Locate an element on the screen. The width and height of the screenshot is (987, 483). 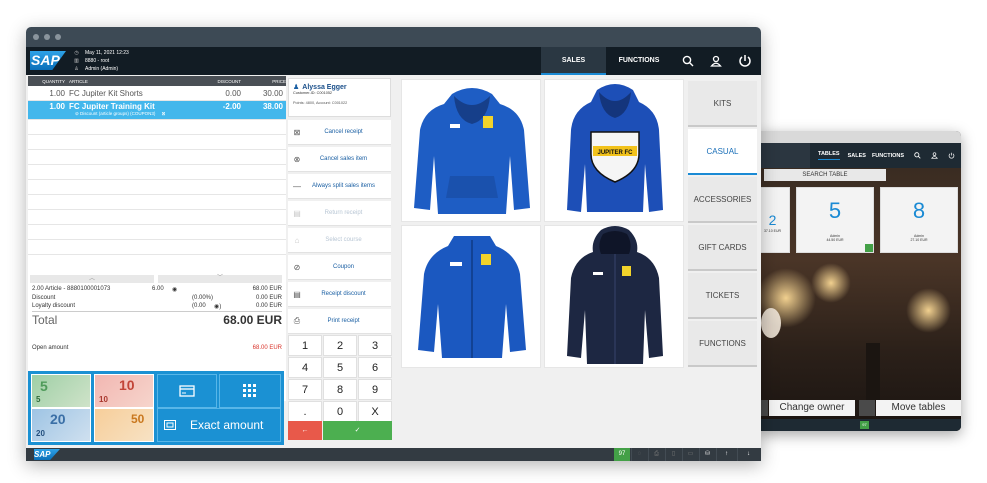
arrow-up-icon: ↑ is located at coordinates (726, 454).